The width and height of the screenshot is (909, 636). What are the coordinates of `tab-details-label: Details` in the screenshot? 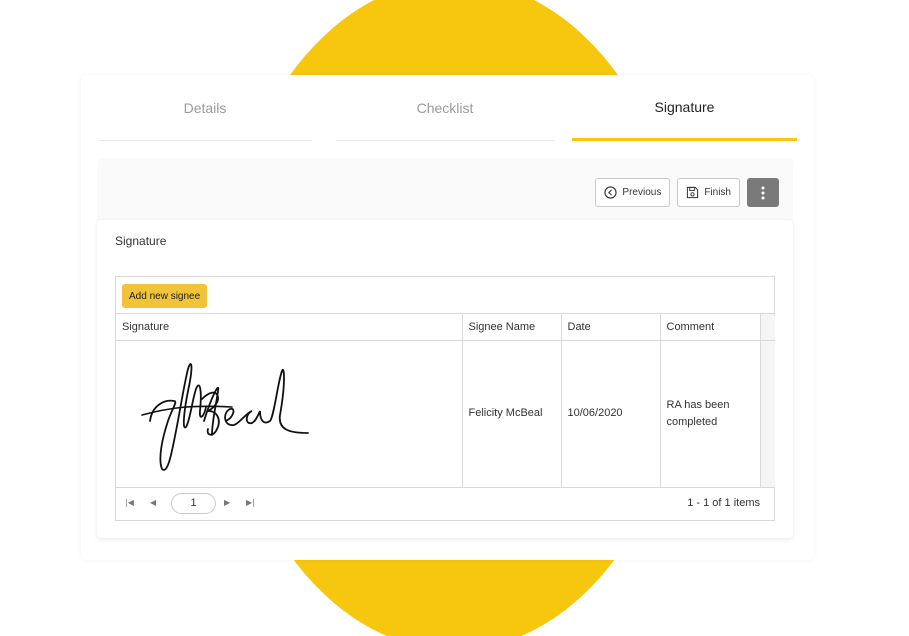 It's located at (205, 107).